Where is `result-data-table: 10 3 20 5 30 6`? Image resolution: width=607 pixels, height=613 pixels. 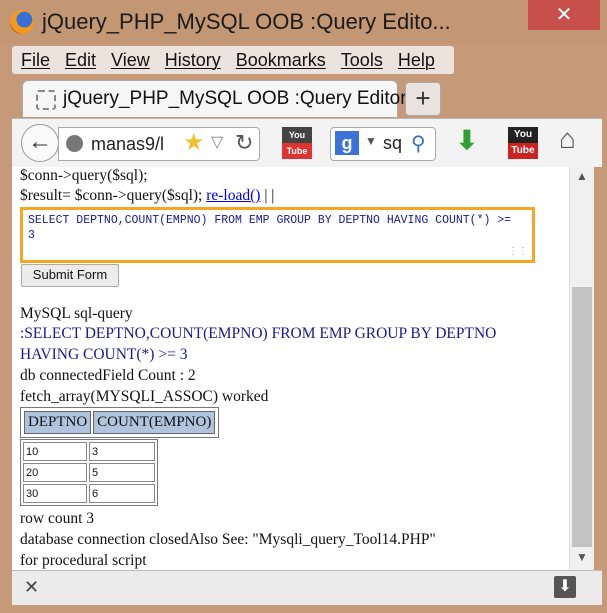
result-data-table: 10 3 20 5 30 6 is located at coordinates (89, 472).